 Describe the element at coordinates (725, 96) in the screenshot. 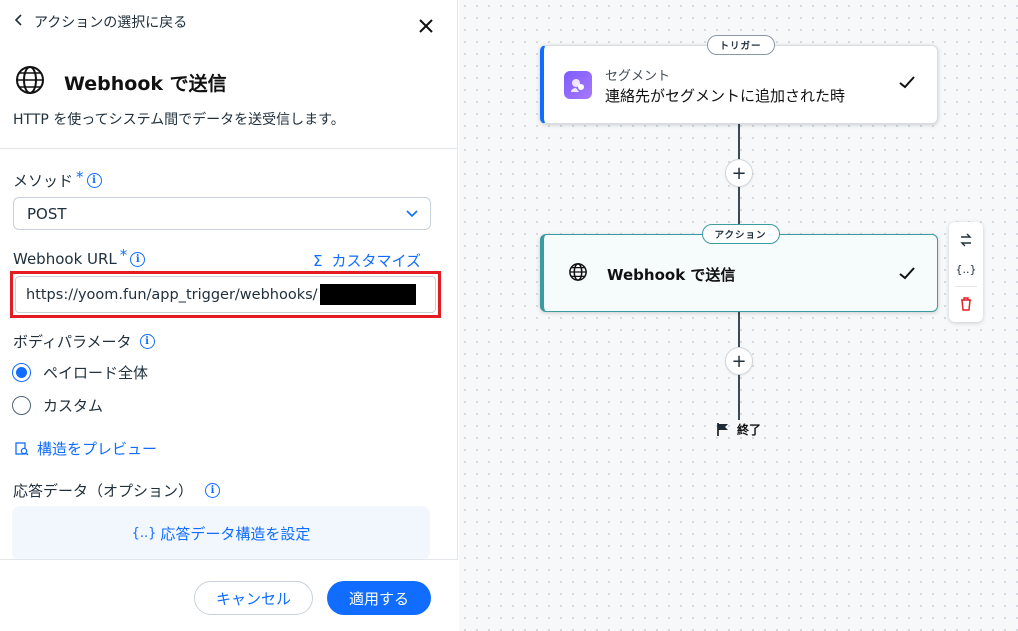

I see `trigger-title: 連絡先がセグメントに追加された時` at that location.